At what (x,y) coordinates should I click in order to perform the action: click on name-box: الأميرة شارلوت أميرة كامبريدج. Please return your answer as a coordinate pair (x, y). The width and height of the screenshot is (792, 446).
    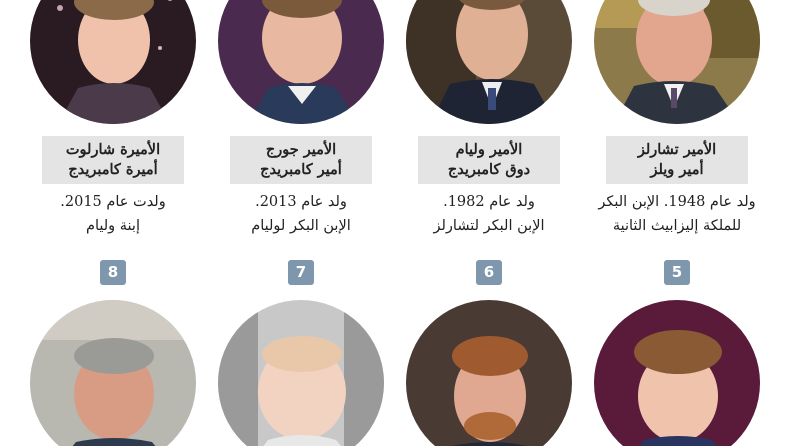
    Looking at the image, I should click on (113, 160).